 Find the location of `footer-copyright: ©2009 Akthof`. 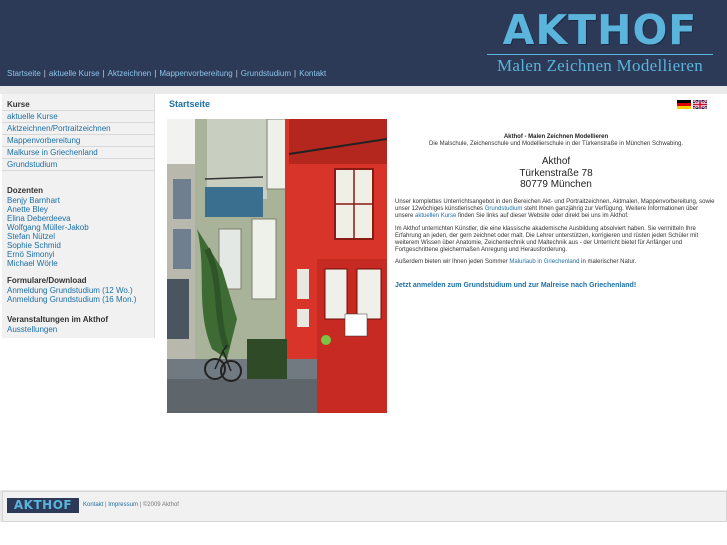

footer-copyright: ©2009 Akthof is located at coordinates (160, 505).